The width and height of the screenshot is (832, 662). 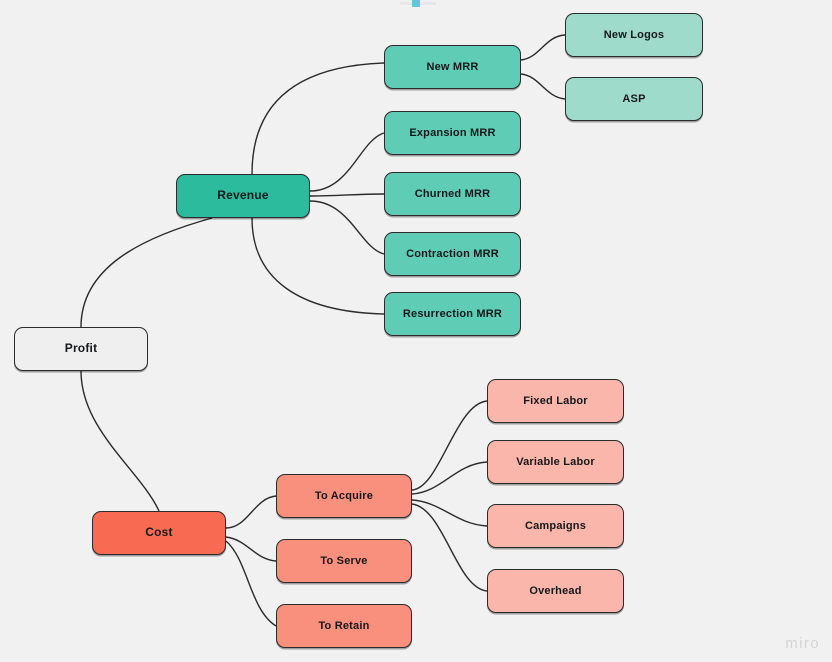 I want to click on node-new-mrr: New MRR, so click(x=452, y=67).